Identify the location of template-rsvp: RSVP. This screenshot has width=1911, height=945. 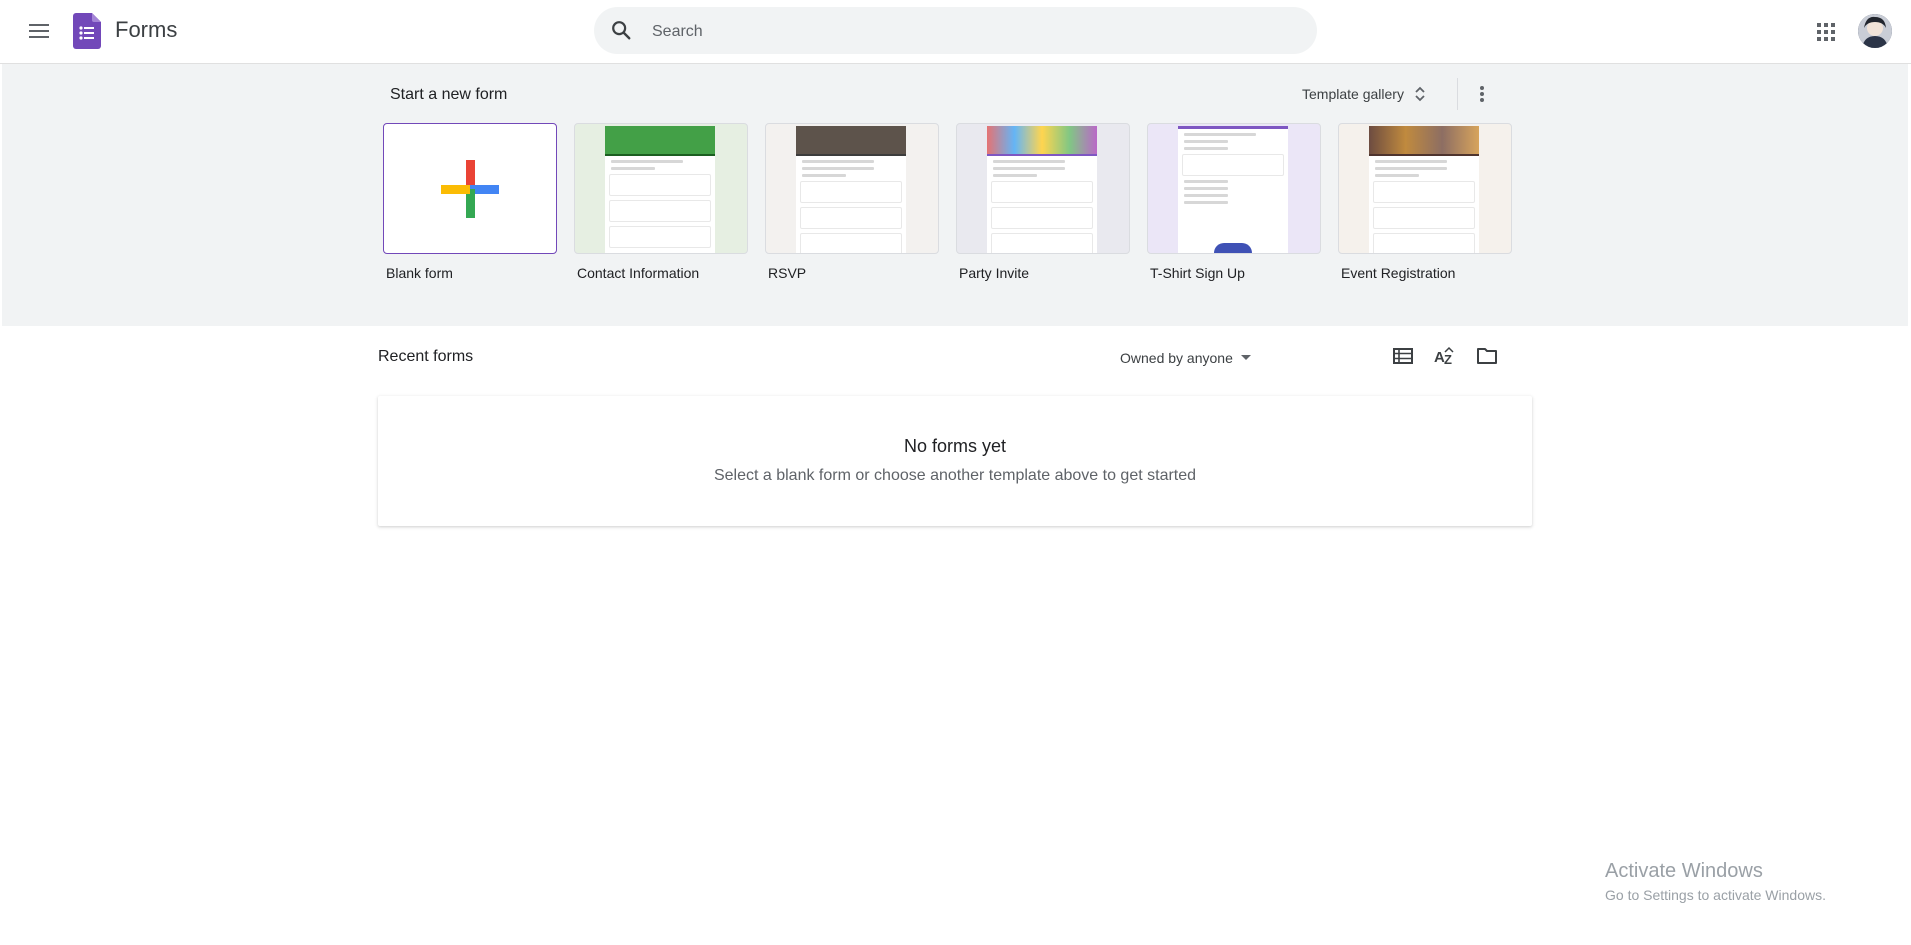
(852, 202).